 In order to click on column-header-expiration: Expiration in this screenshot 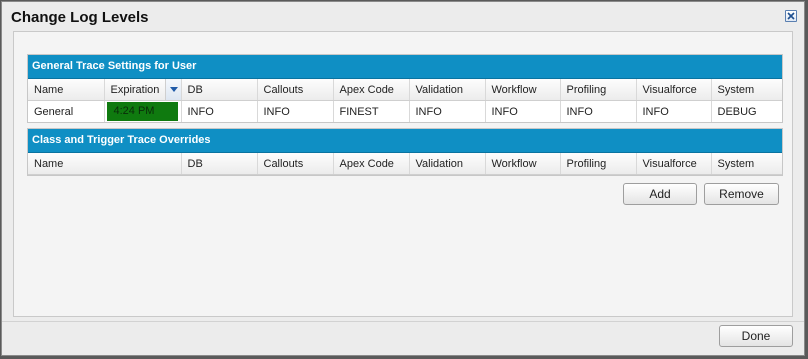, I will do `click(143, 90)`.